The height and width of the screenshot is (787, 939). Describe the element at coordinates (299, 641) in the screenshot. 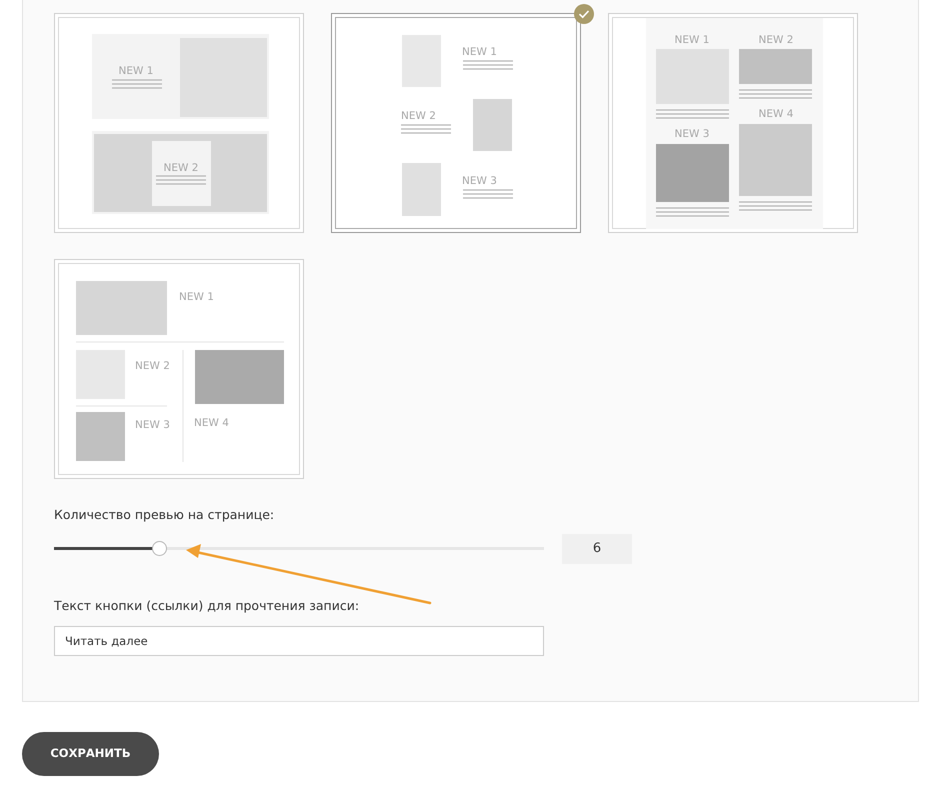

I see `input-field: Читать далее` at that location.